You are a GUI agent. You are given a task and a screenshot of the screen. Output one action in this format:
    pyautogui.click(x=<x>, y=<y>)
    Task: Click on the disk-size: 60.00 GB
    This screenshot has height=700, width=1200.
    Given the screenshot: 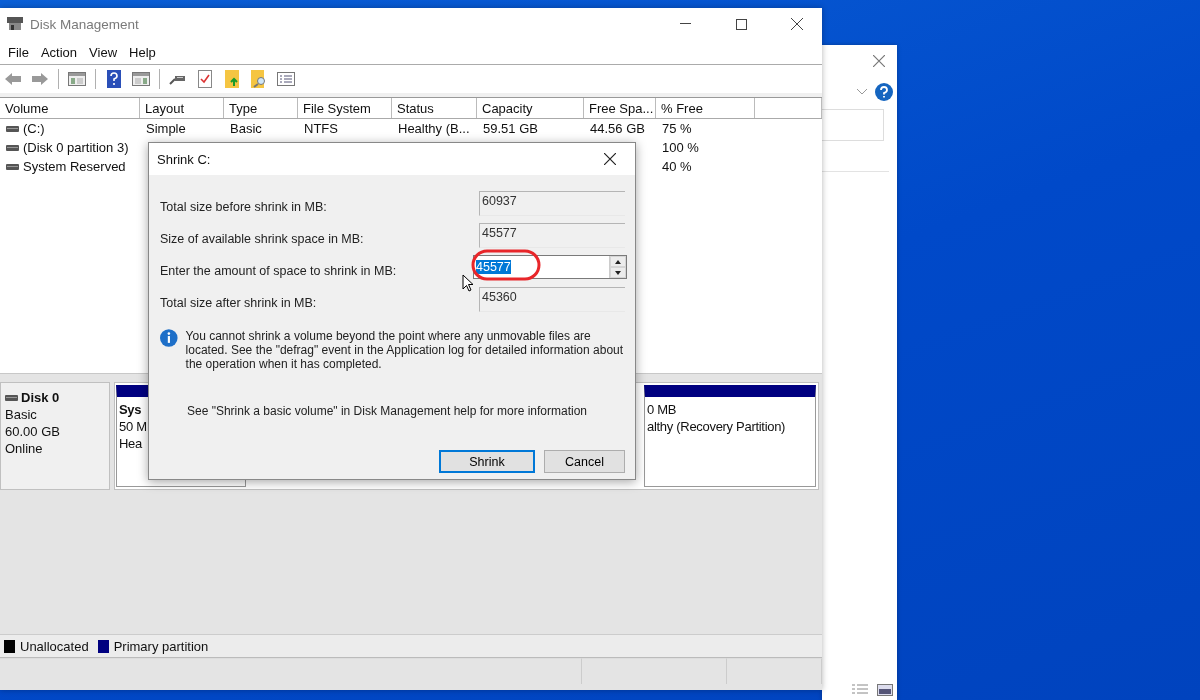 What is the action you would take?
    pyautogui.click(x=33, y=431)
    